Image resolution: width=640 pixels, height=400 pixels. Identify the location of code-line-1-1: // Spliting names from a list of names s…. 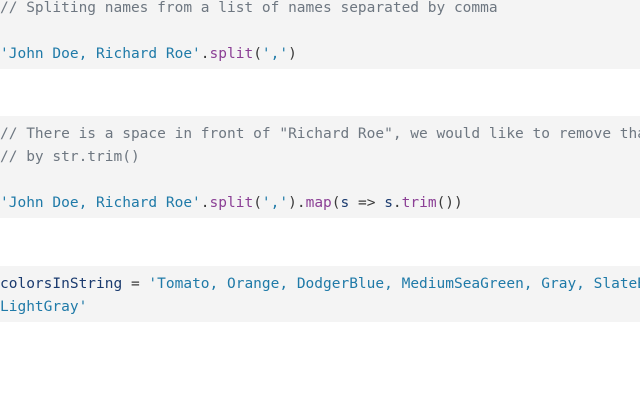
(249, 10).